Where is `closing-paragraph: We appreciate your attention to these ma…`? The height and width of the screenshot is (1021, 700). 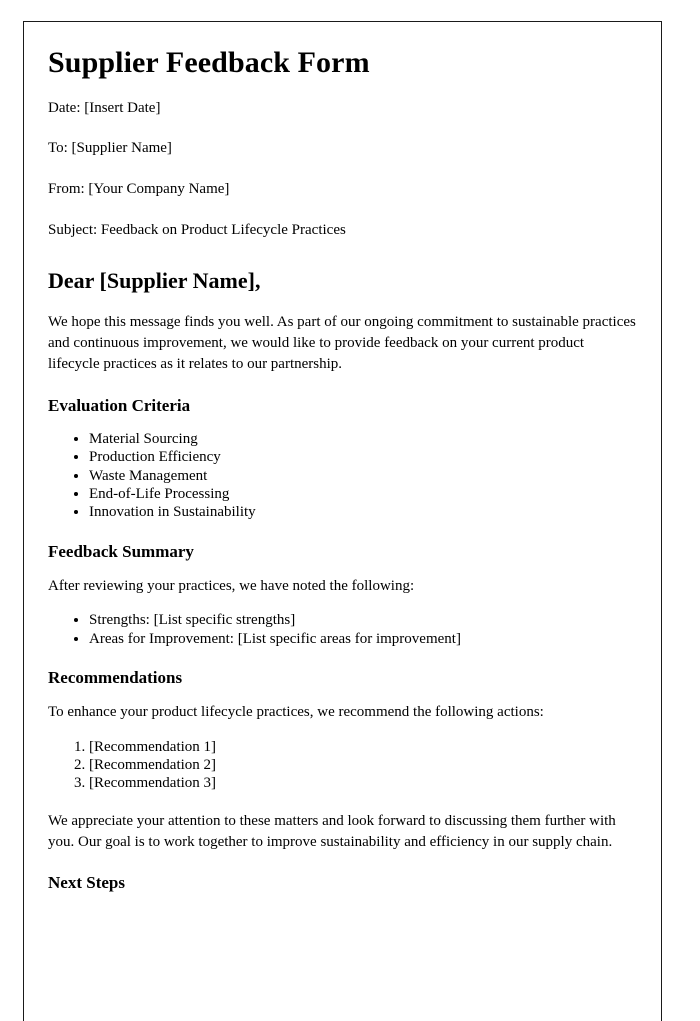
closing-paragraph: We appreciate your attention to these ma… is located at coordinates (332, 831).